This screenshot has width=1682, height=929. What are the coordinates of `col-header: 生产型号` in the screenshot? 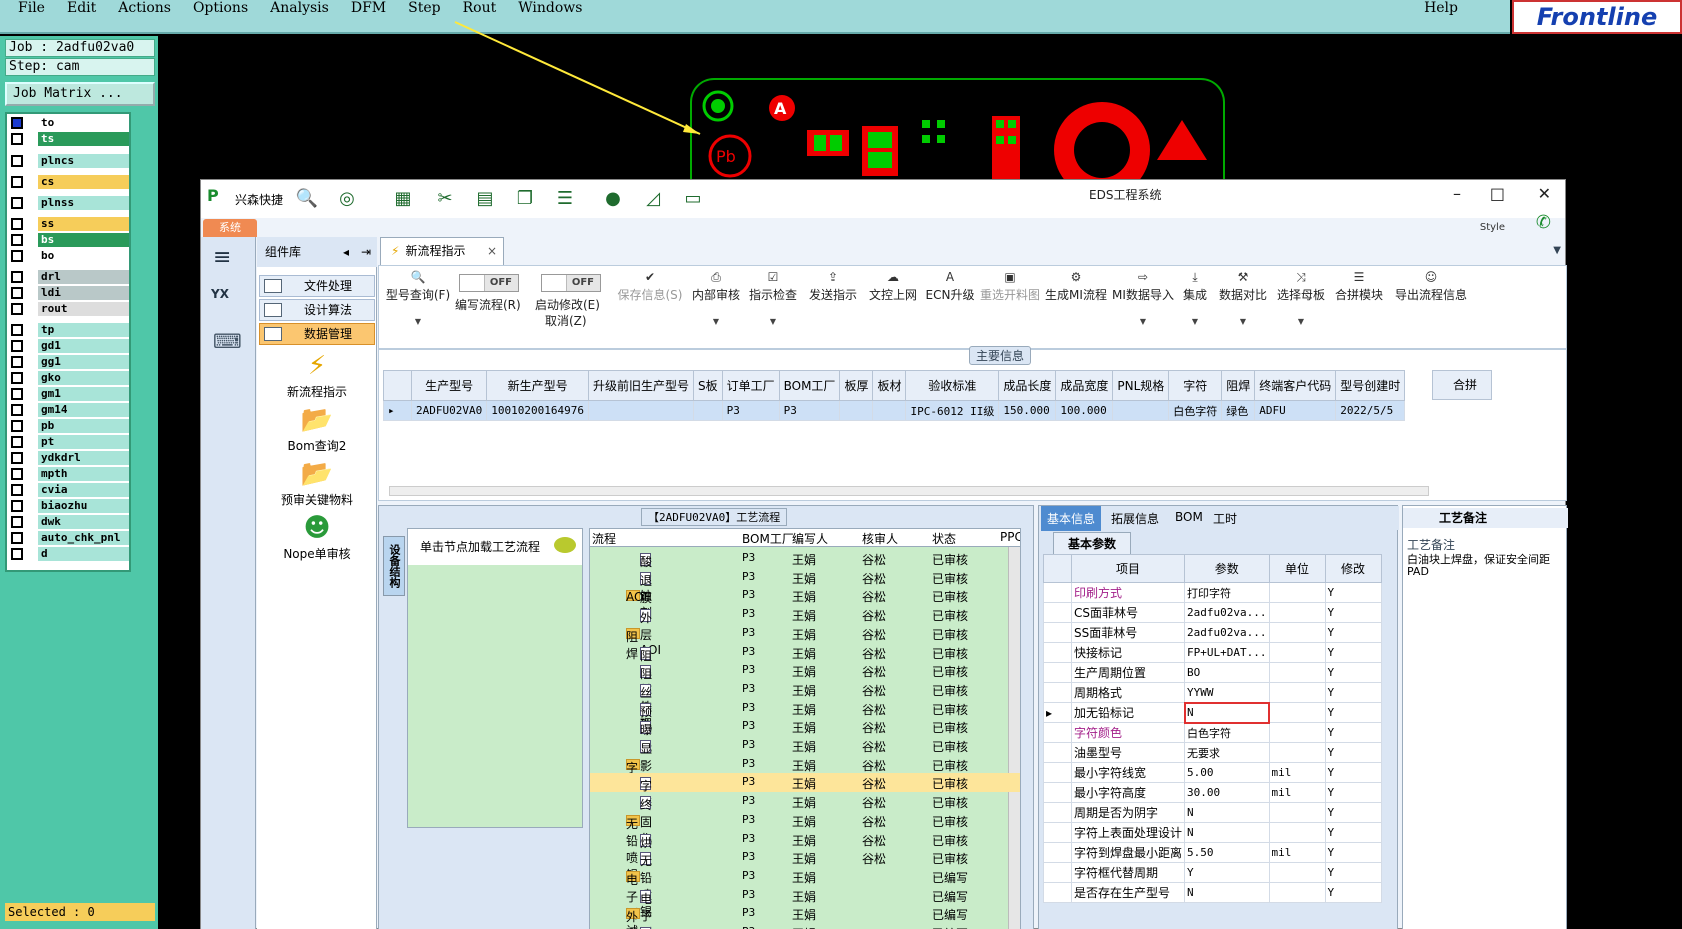 It's located at (449, 385).